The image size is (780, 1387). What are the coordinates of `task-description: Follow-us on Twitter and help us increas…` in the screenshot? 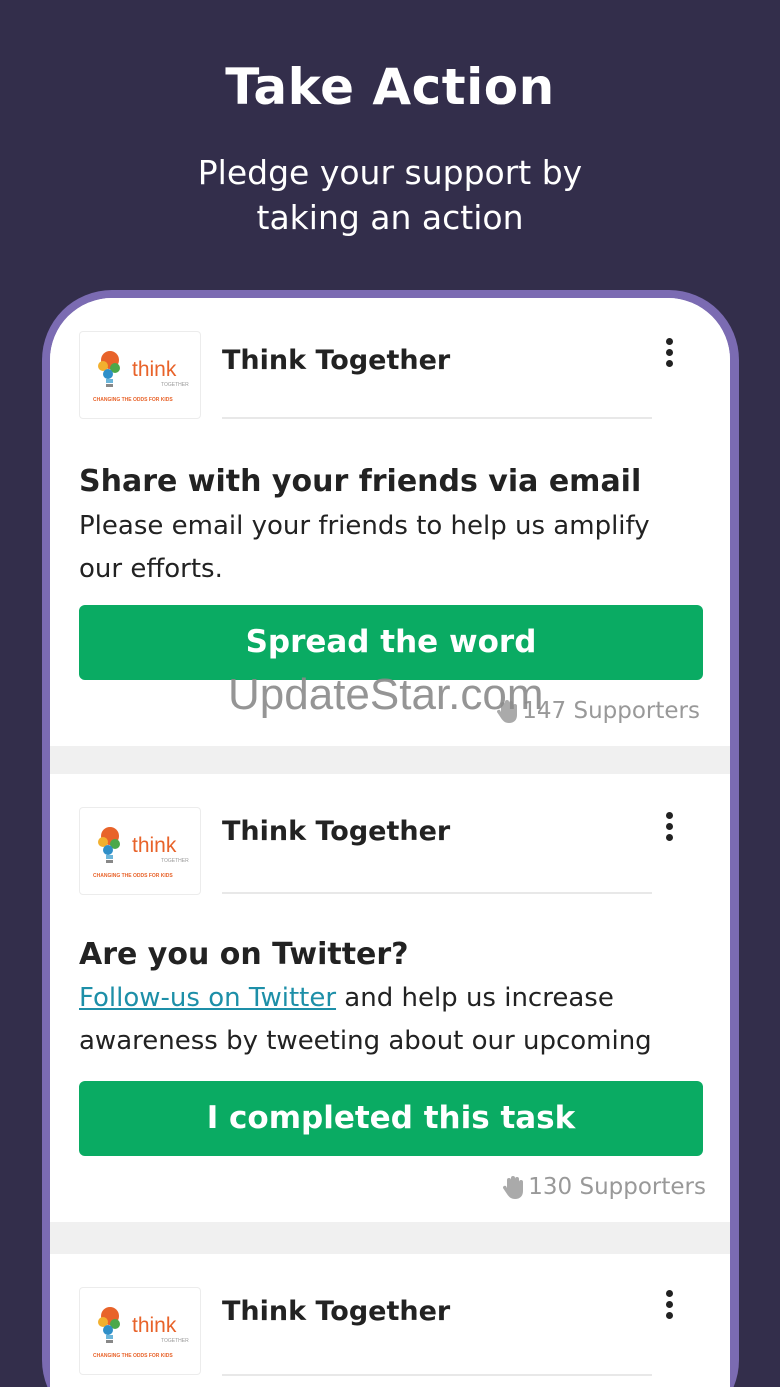 It's located at (379, 1020).